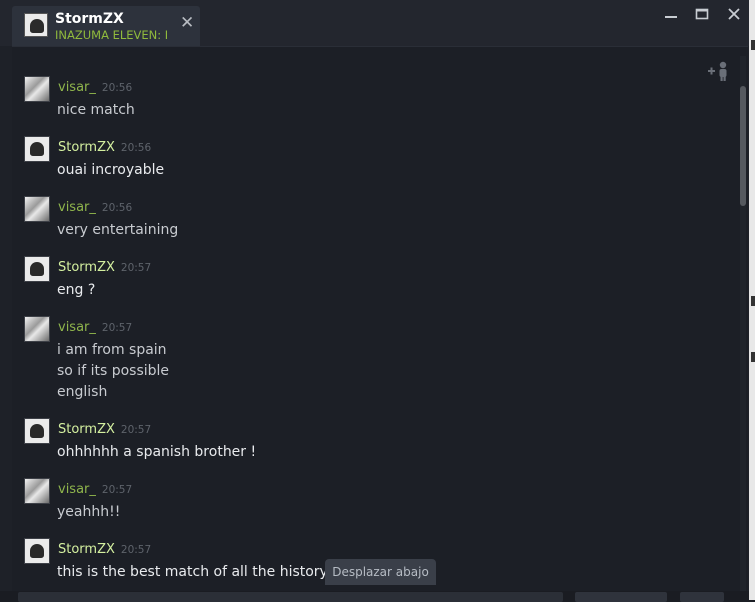 Image resolution: width=755 pixels, height=602 pixels. I want to click on emoticon-button, so click(702, 597).